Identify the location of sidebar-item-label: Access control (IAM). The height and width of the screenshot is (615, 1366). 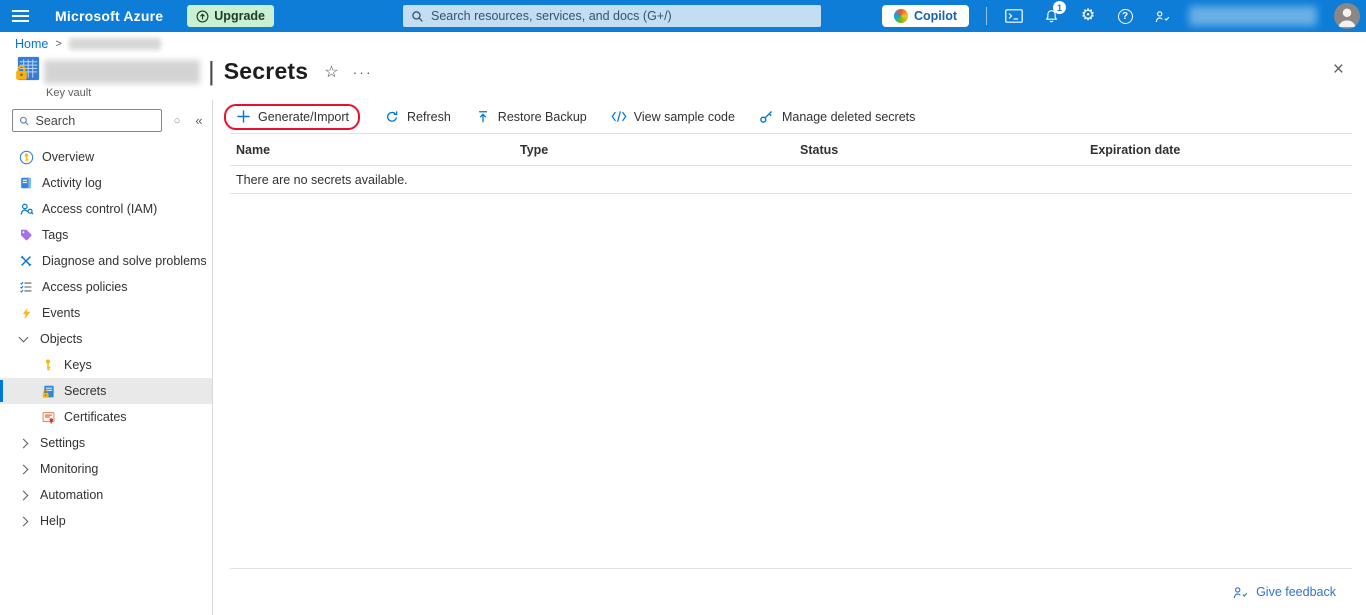
(100, 209).